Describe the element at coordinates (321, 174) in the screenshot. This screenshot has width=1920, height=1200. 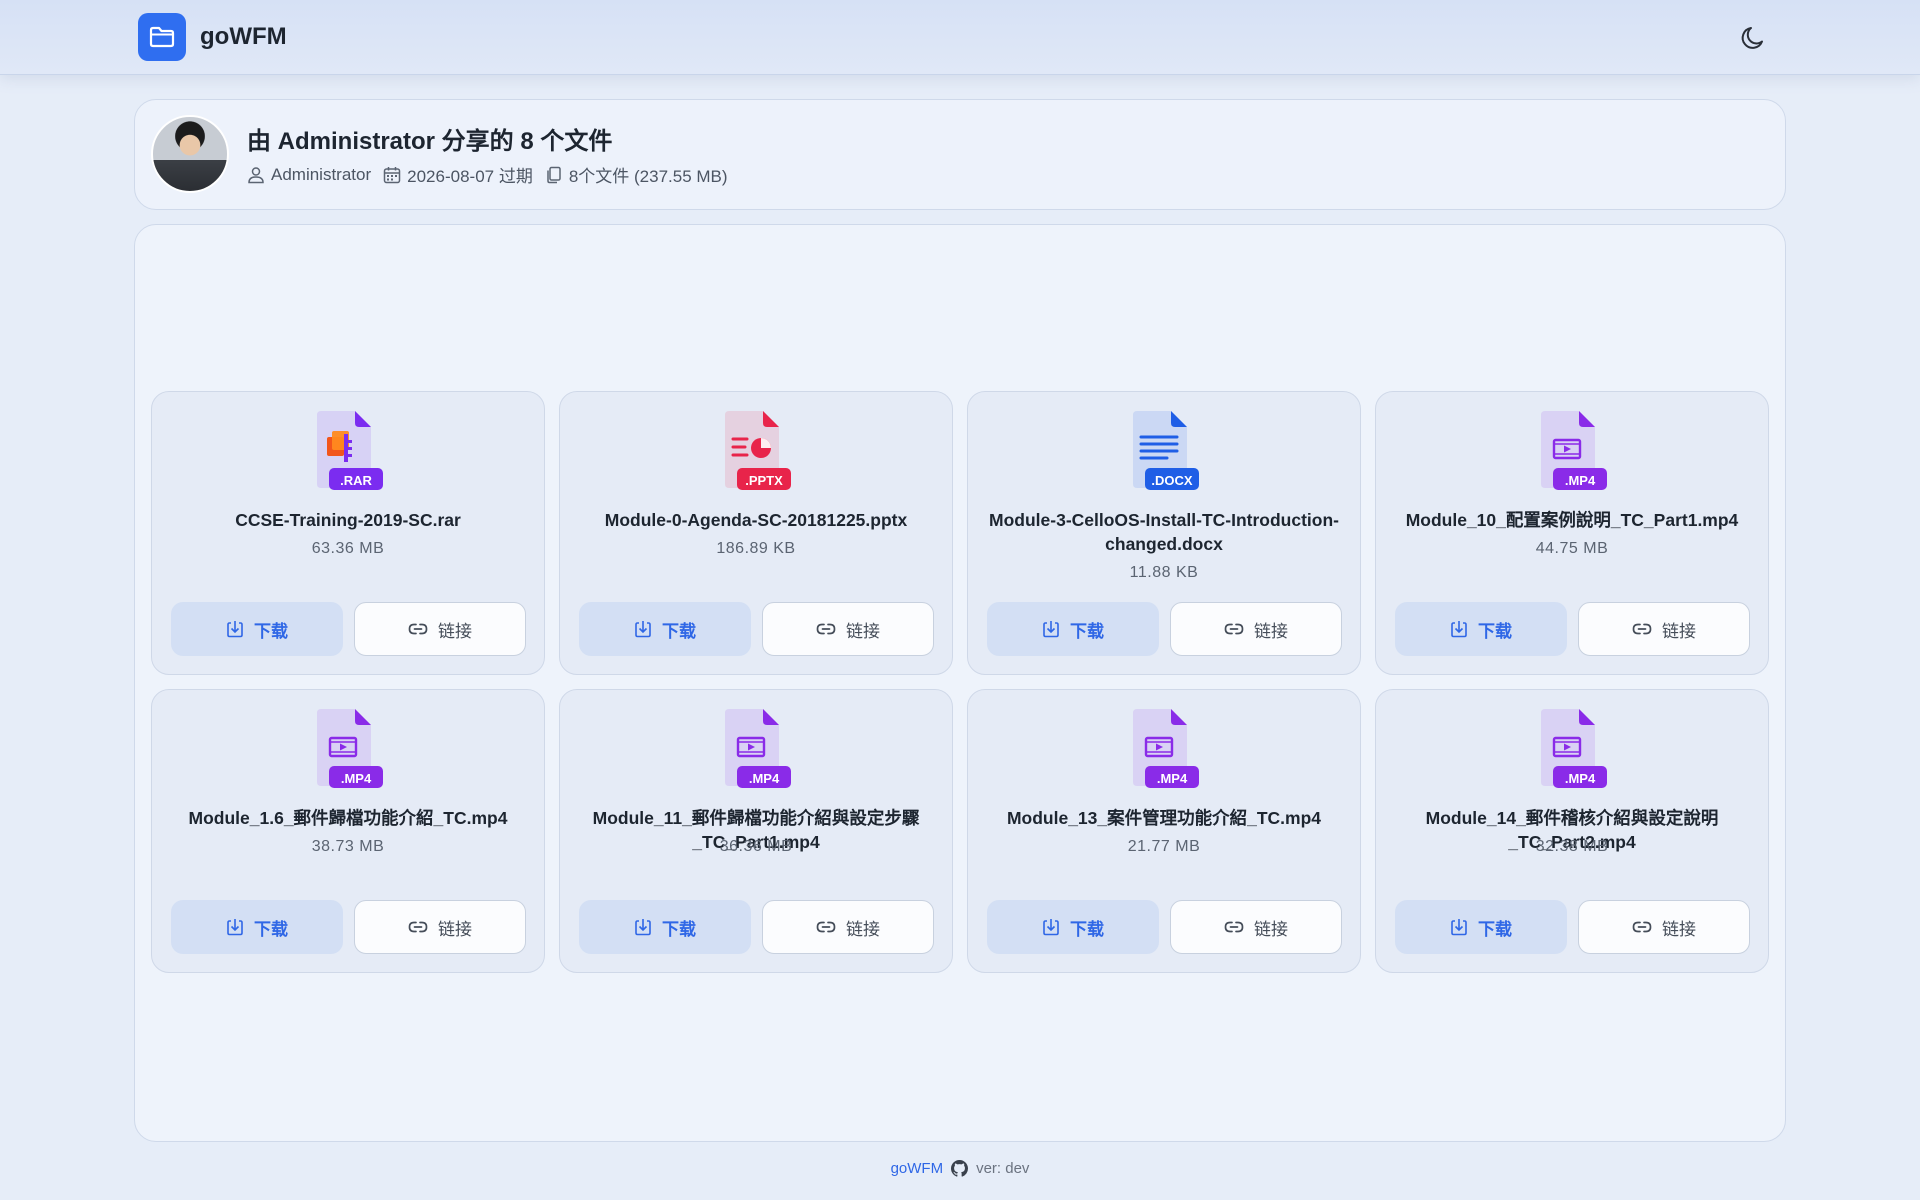
I see `owner-name: Administrator` at that location.